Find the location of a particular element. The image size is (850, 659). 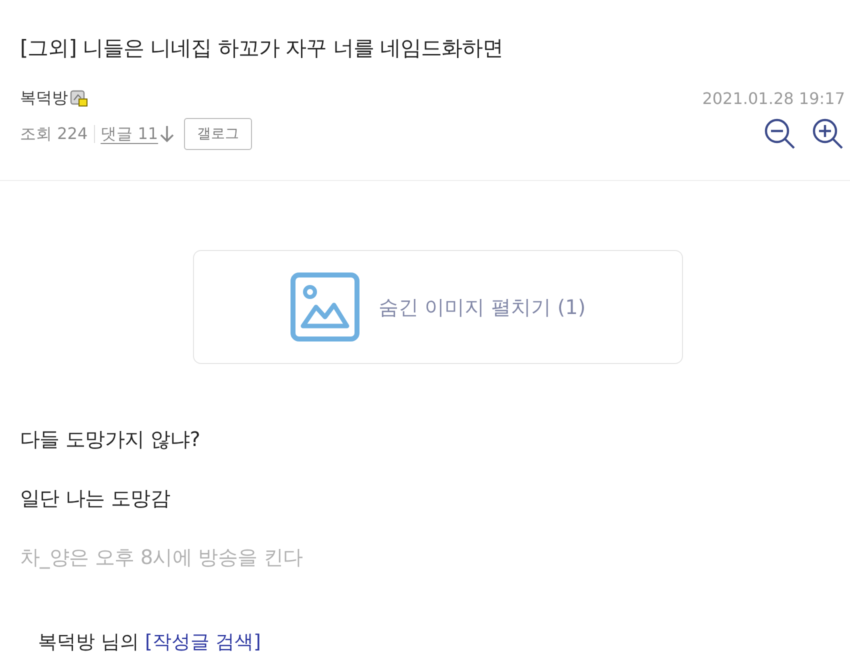

post-title: [그외] 니들은 니네집 하꼬가 자꾸 너를 네임드화하면 is located at coordinates (262, 48).